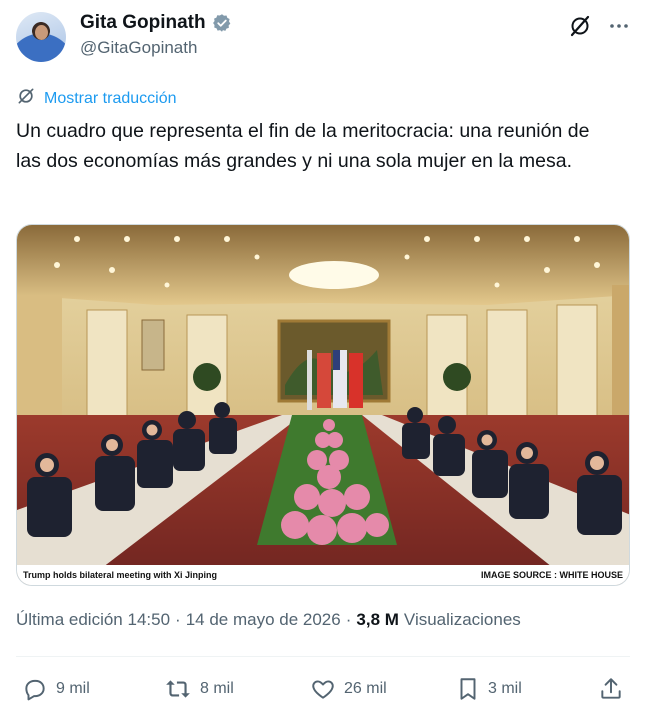 The image size is (646, 716). Describe the element at coordinates (551, 575) in the screenshot. I see `photo-source: IMAGE SOURCE : WHITE HOUSE` at that location.